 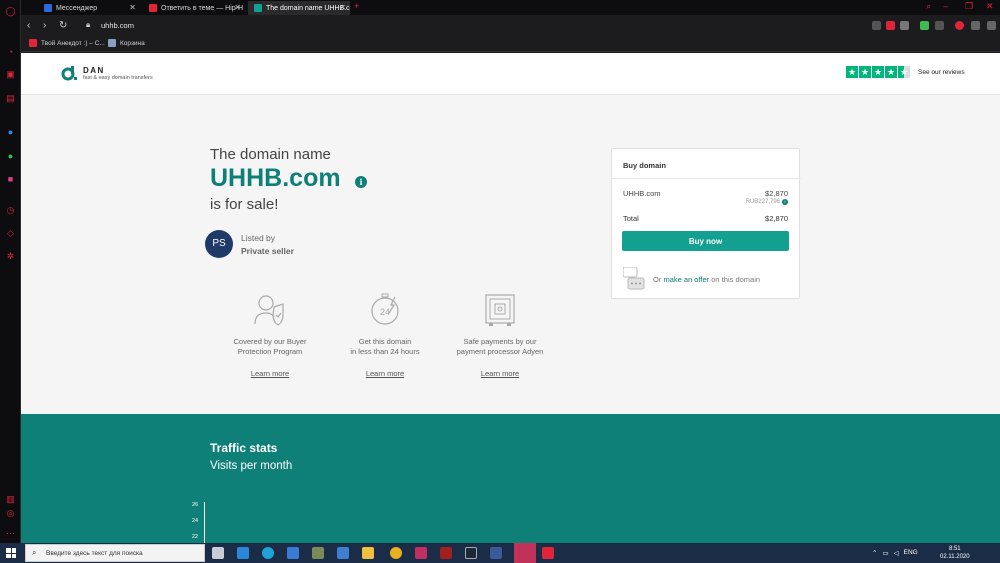 I want to click on dan-logo-icon, so click(x=69, y=73).